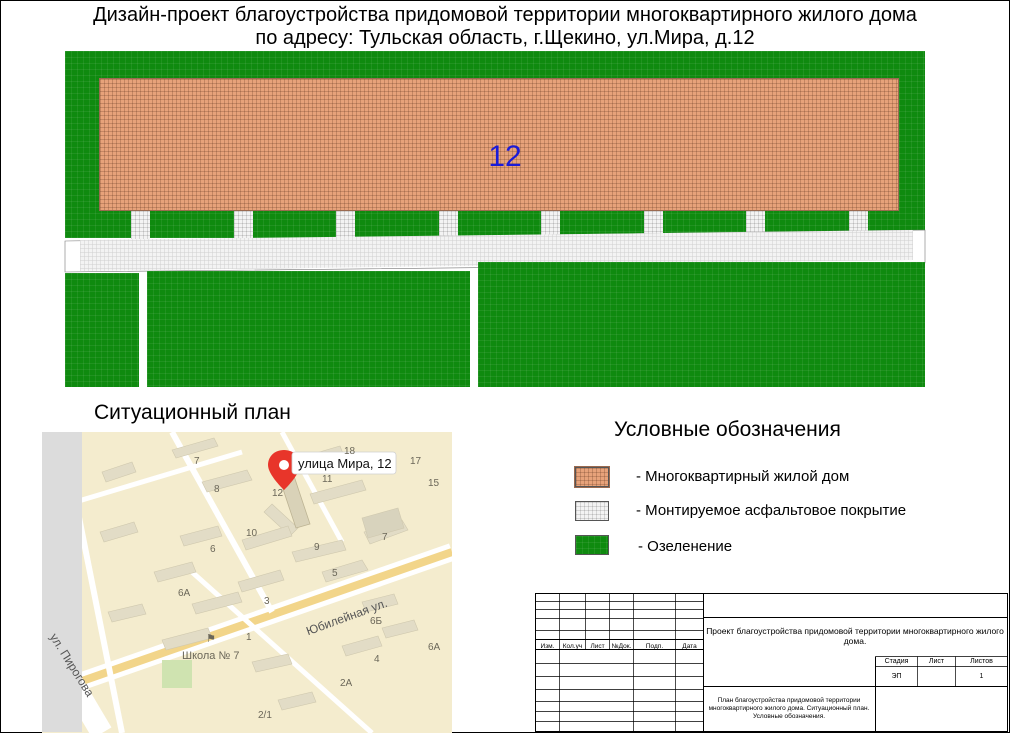 Image resolution: width=1010 pixels, height=733 pixels. Describe the element at coordinates (346, 683) in the screenshot. I see `map-house-number: 2А` at that location.